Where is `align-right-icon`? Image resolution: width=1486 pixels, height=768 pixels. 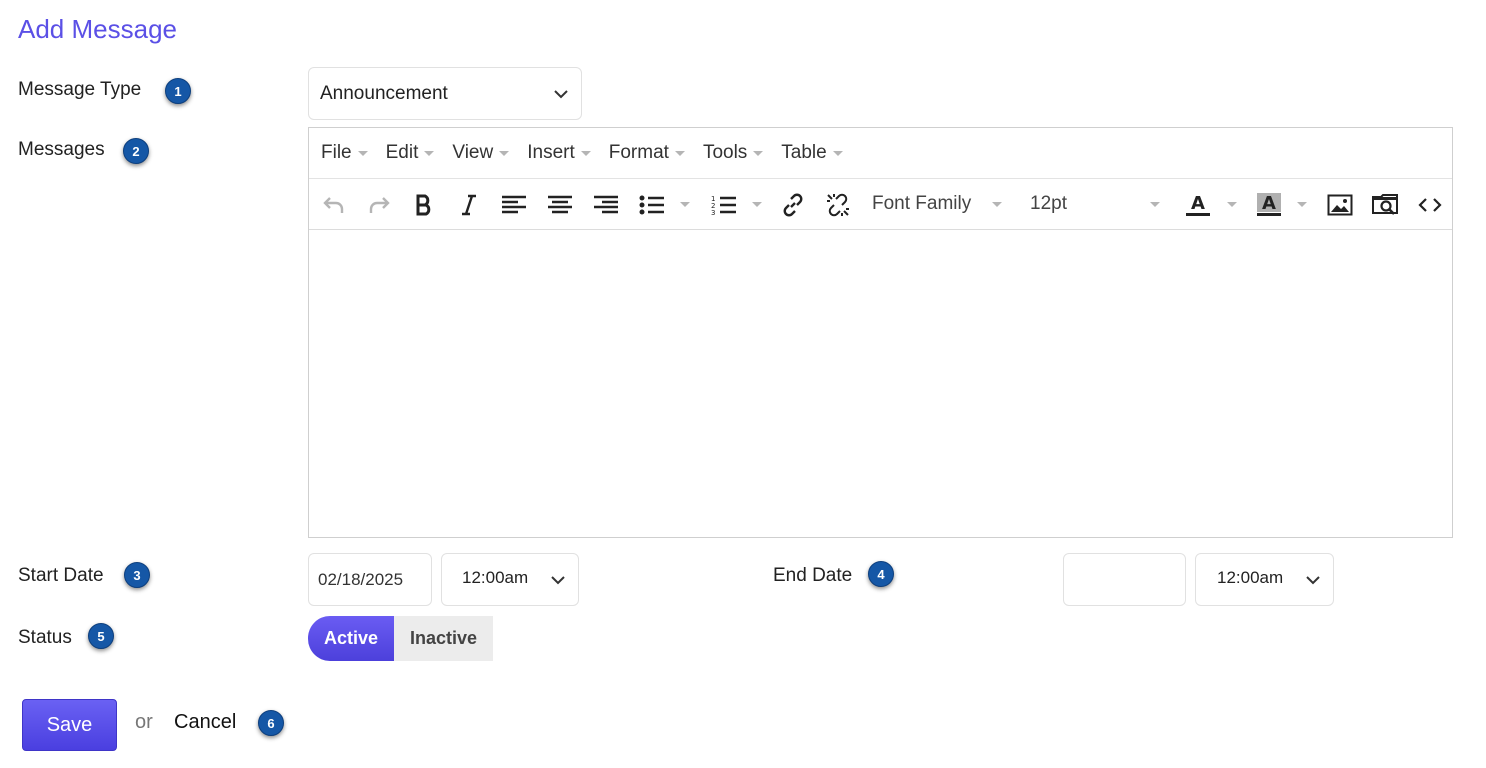 align-right-icon is located at coordinates (606, 204).